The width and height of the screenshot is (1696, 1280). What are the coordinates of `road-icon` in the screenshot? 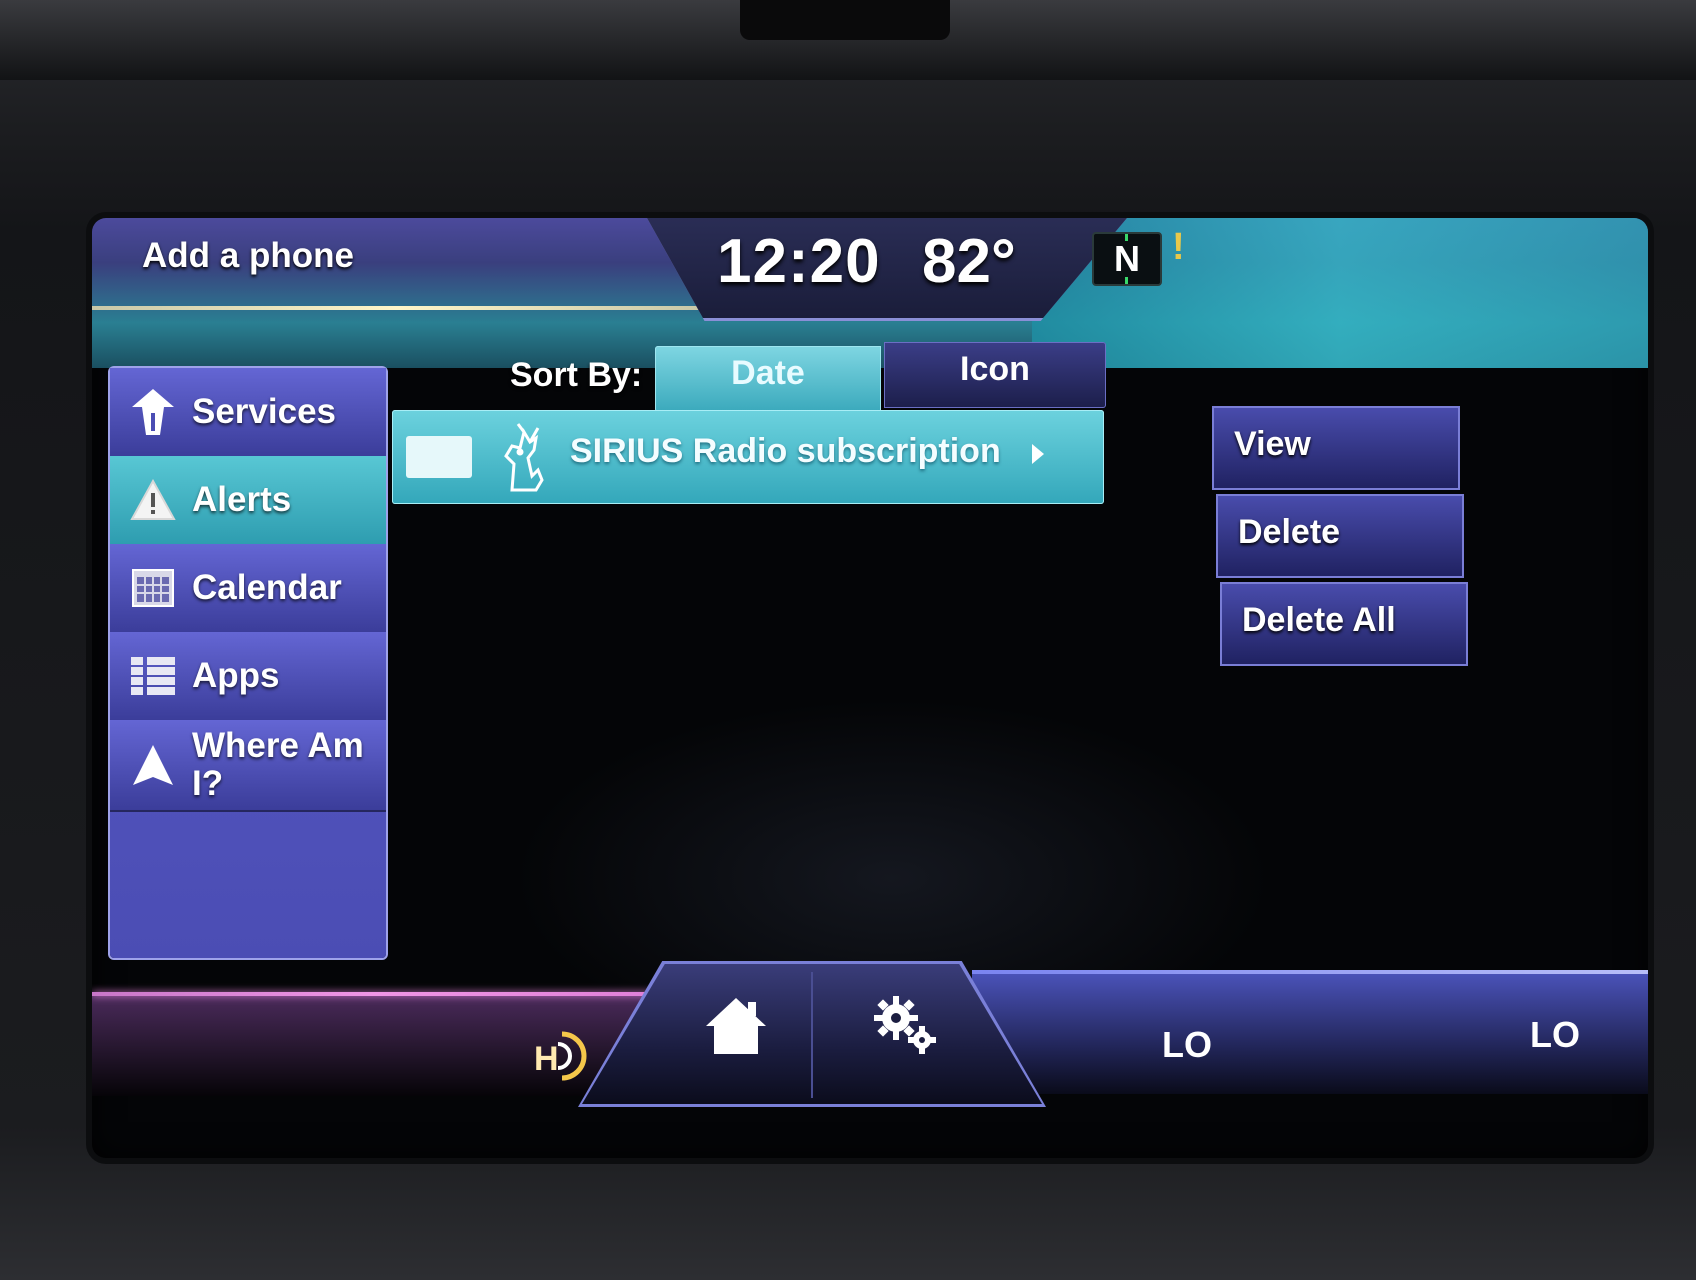 It's located at (153, 412).